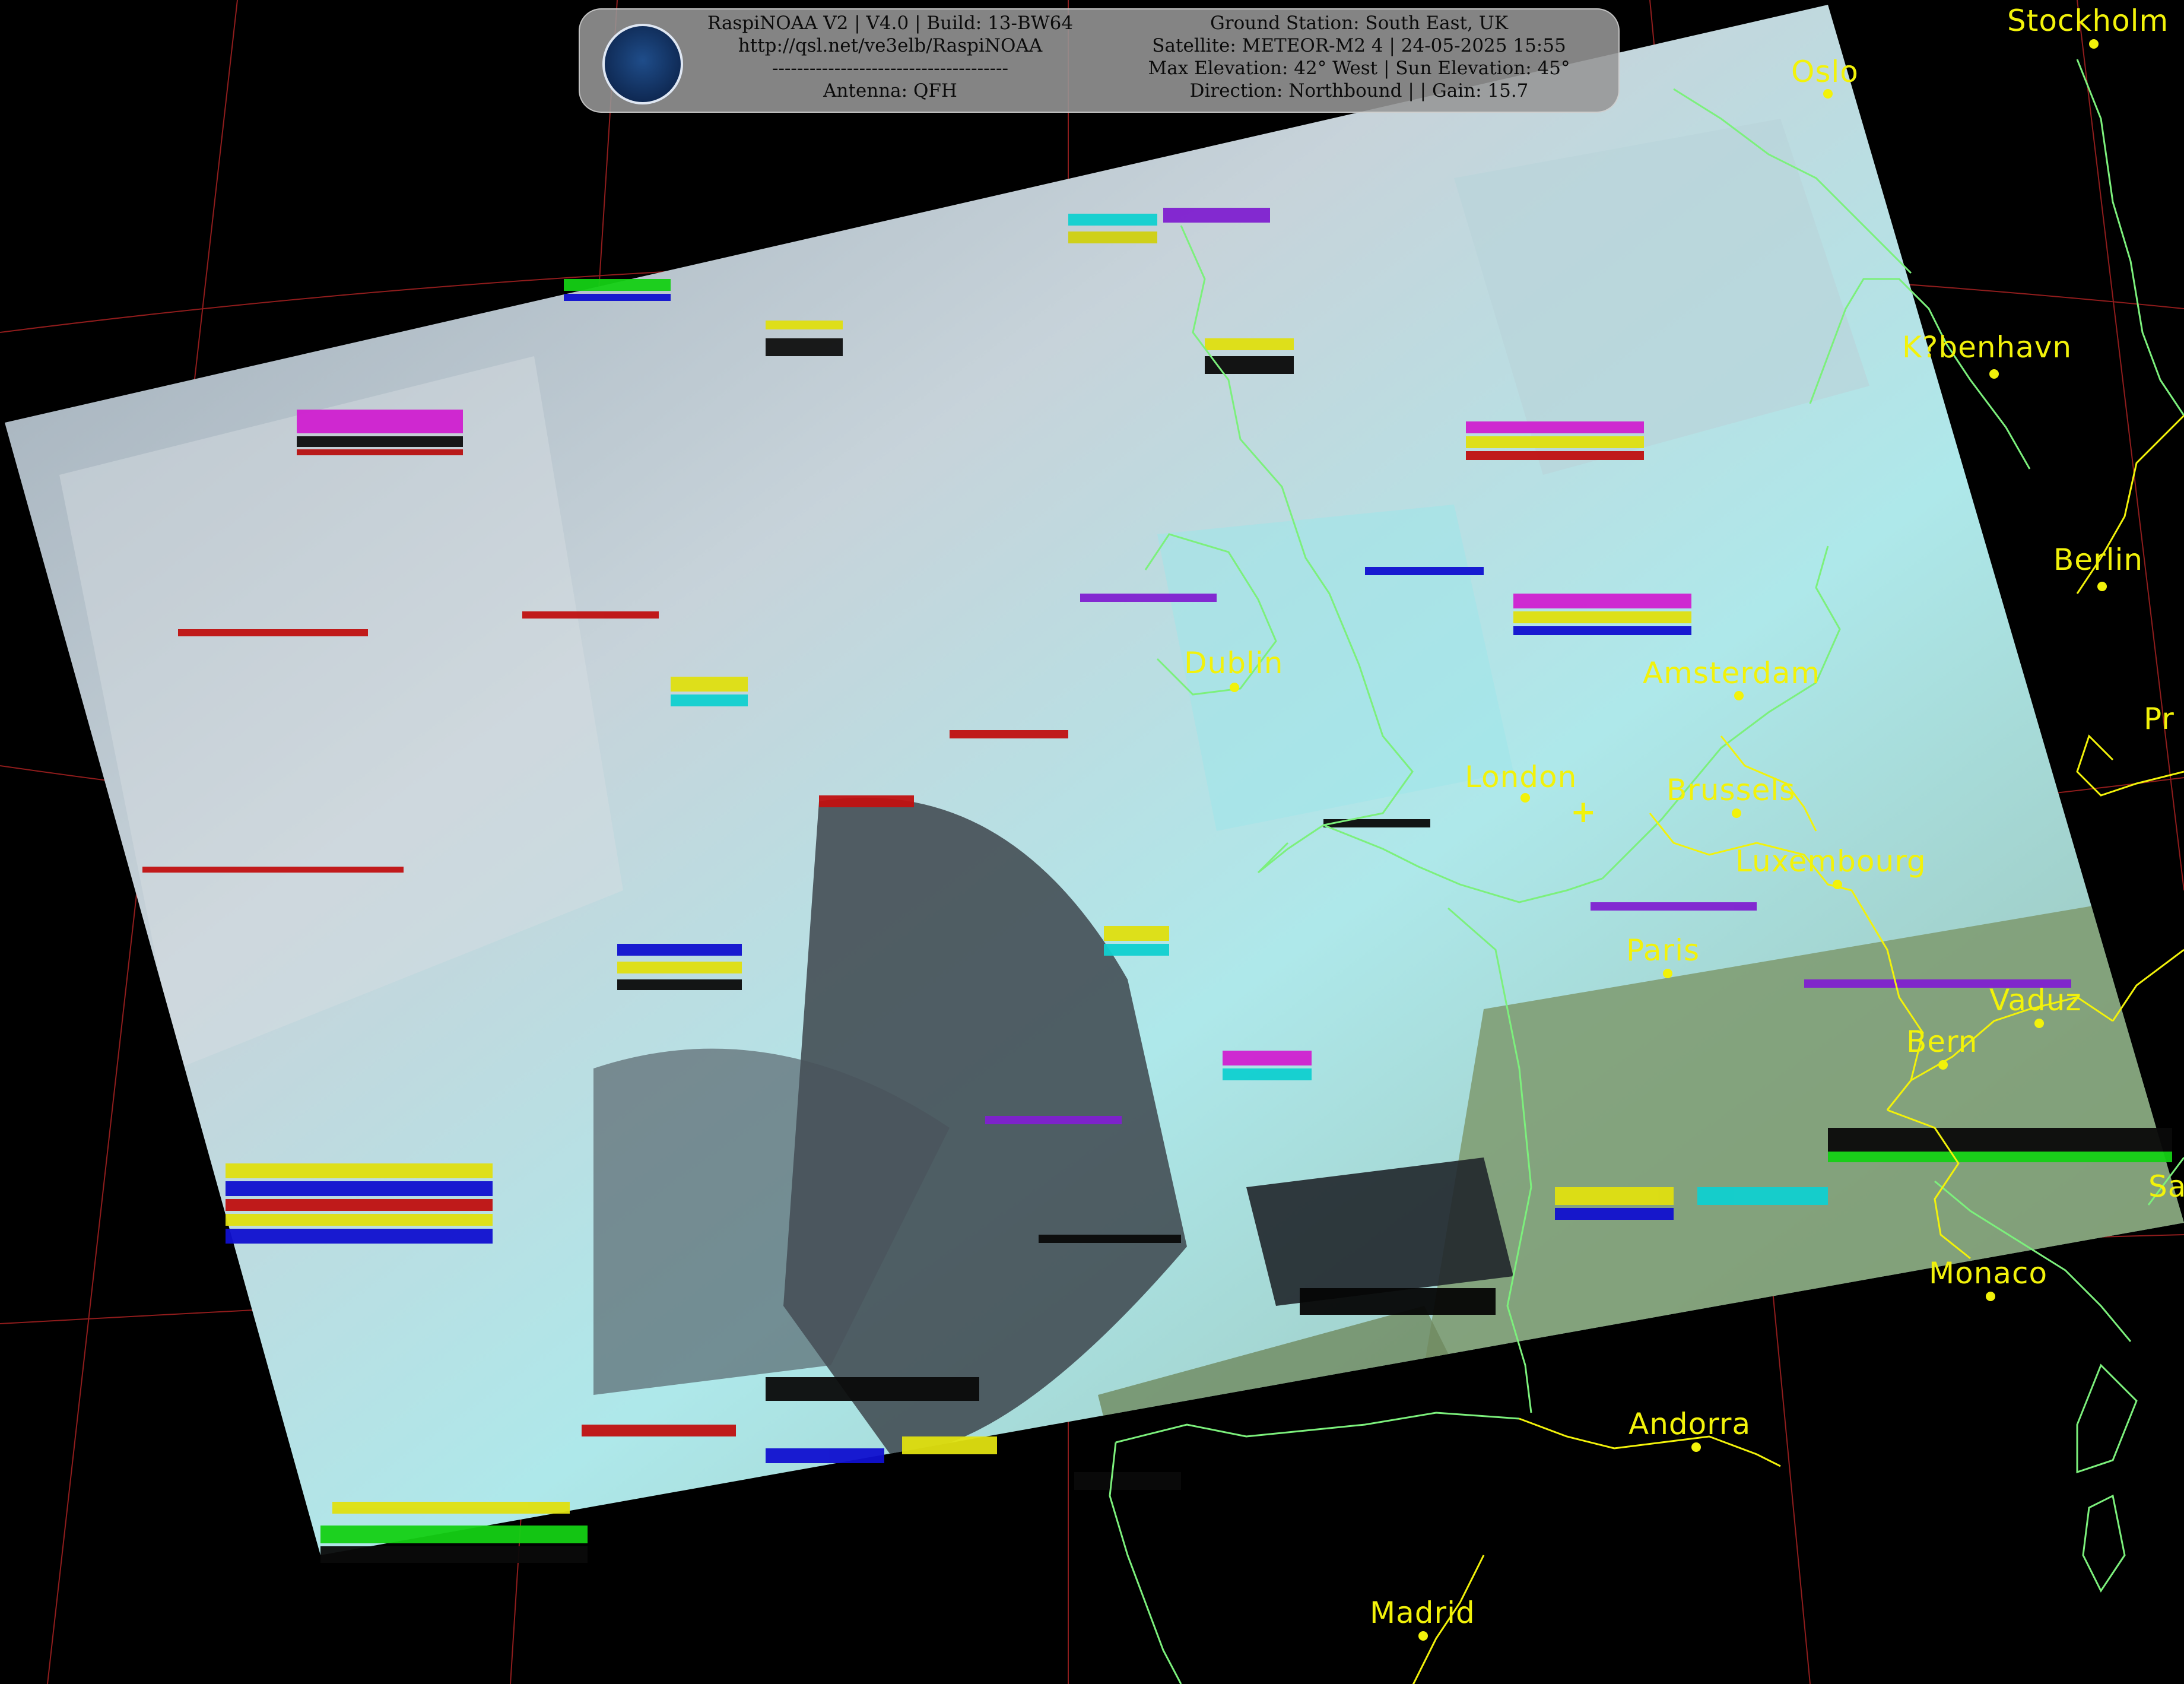 The width and height of the screenshot is (2184, 1684). I want to click on city-label-dublin: Dublin, so click(1234, 663).